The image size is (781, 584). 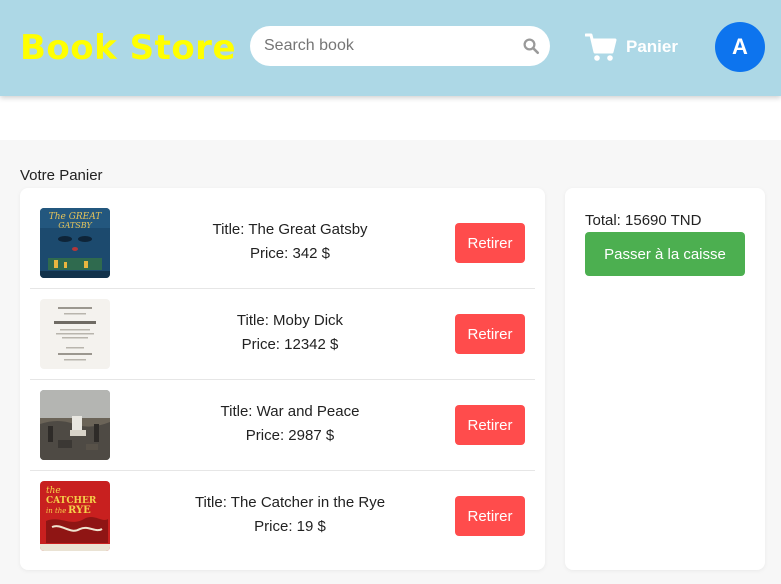 What do you see at coordinates (79, 510) in the screenshot?
I see `svg-text: RYE` at bounding box center [79, 510].